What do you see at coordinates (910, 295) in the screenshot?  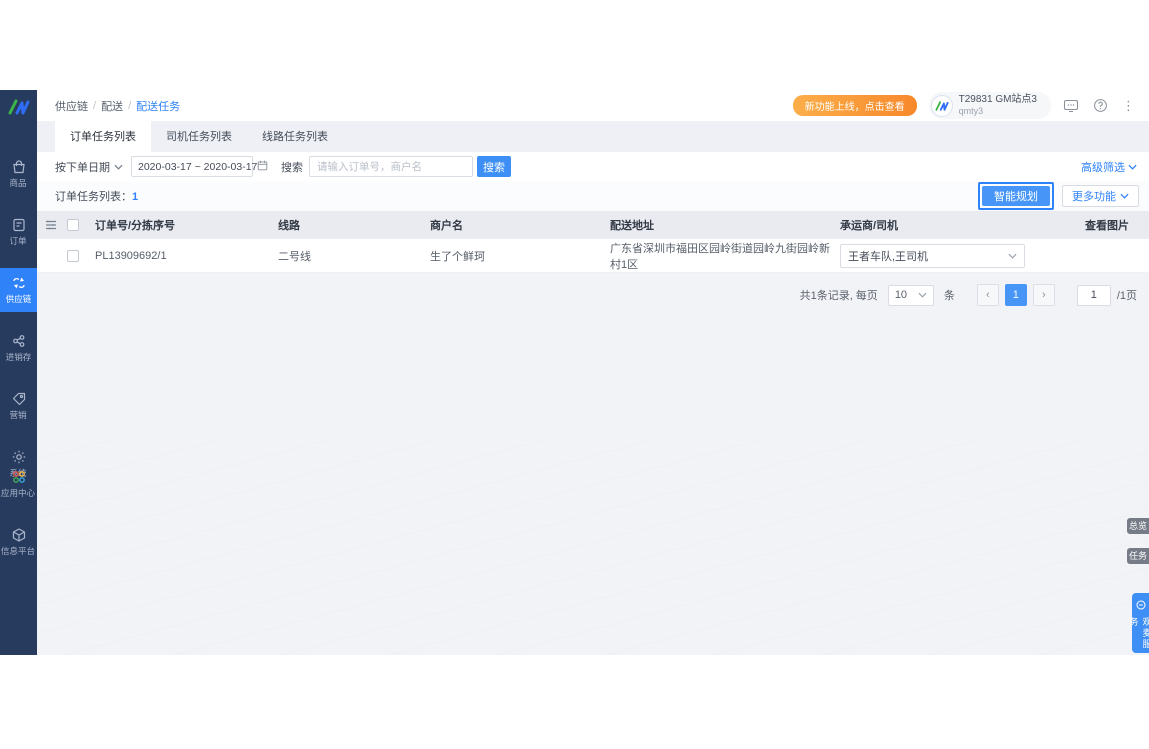 I see `per-page-select: 10` at bounding box center [910, 295].